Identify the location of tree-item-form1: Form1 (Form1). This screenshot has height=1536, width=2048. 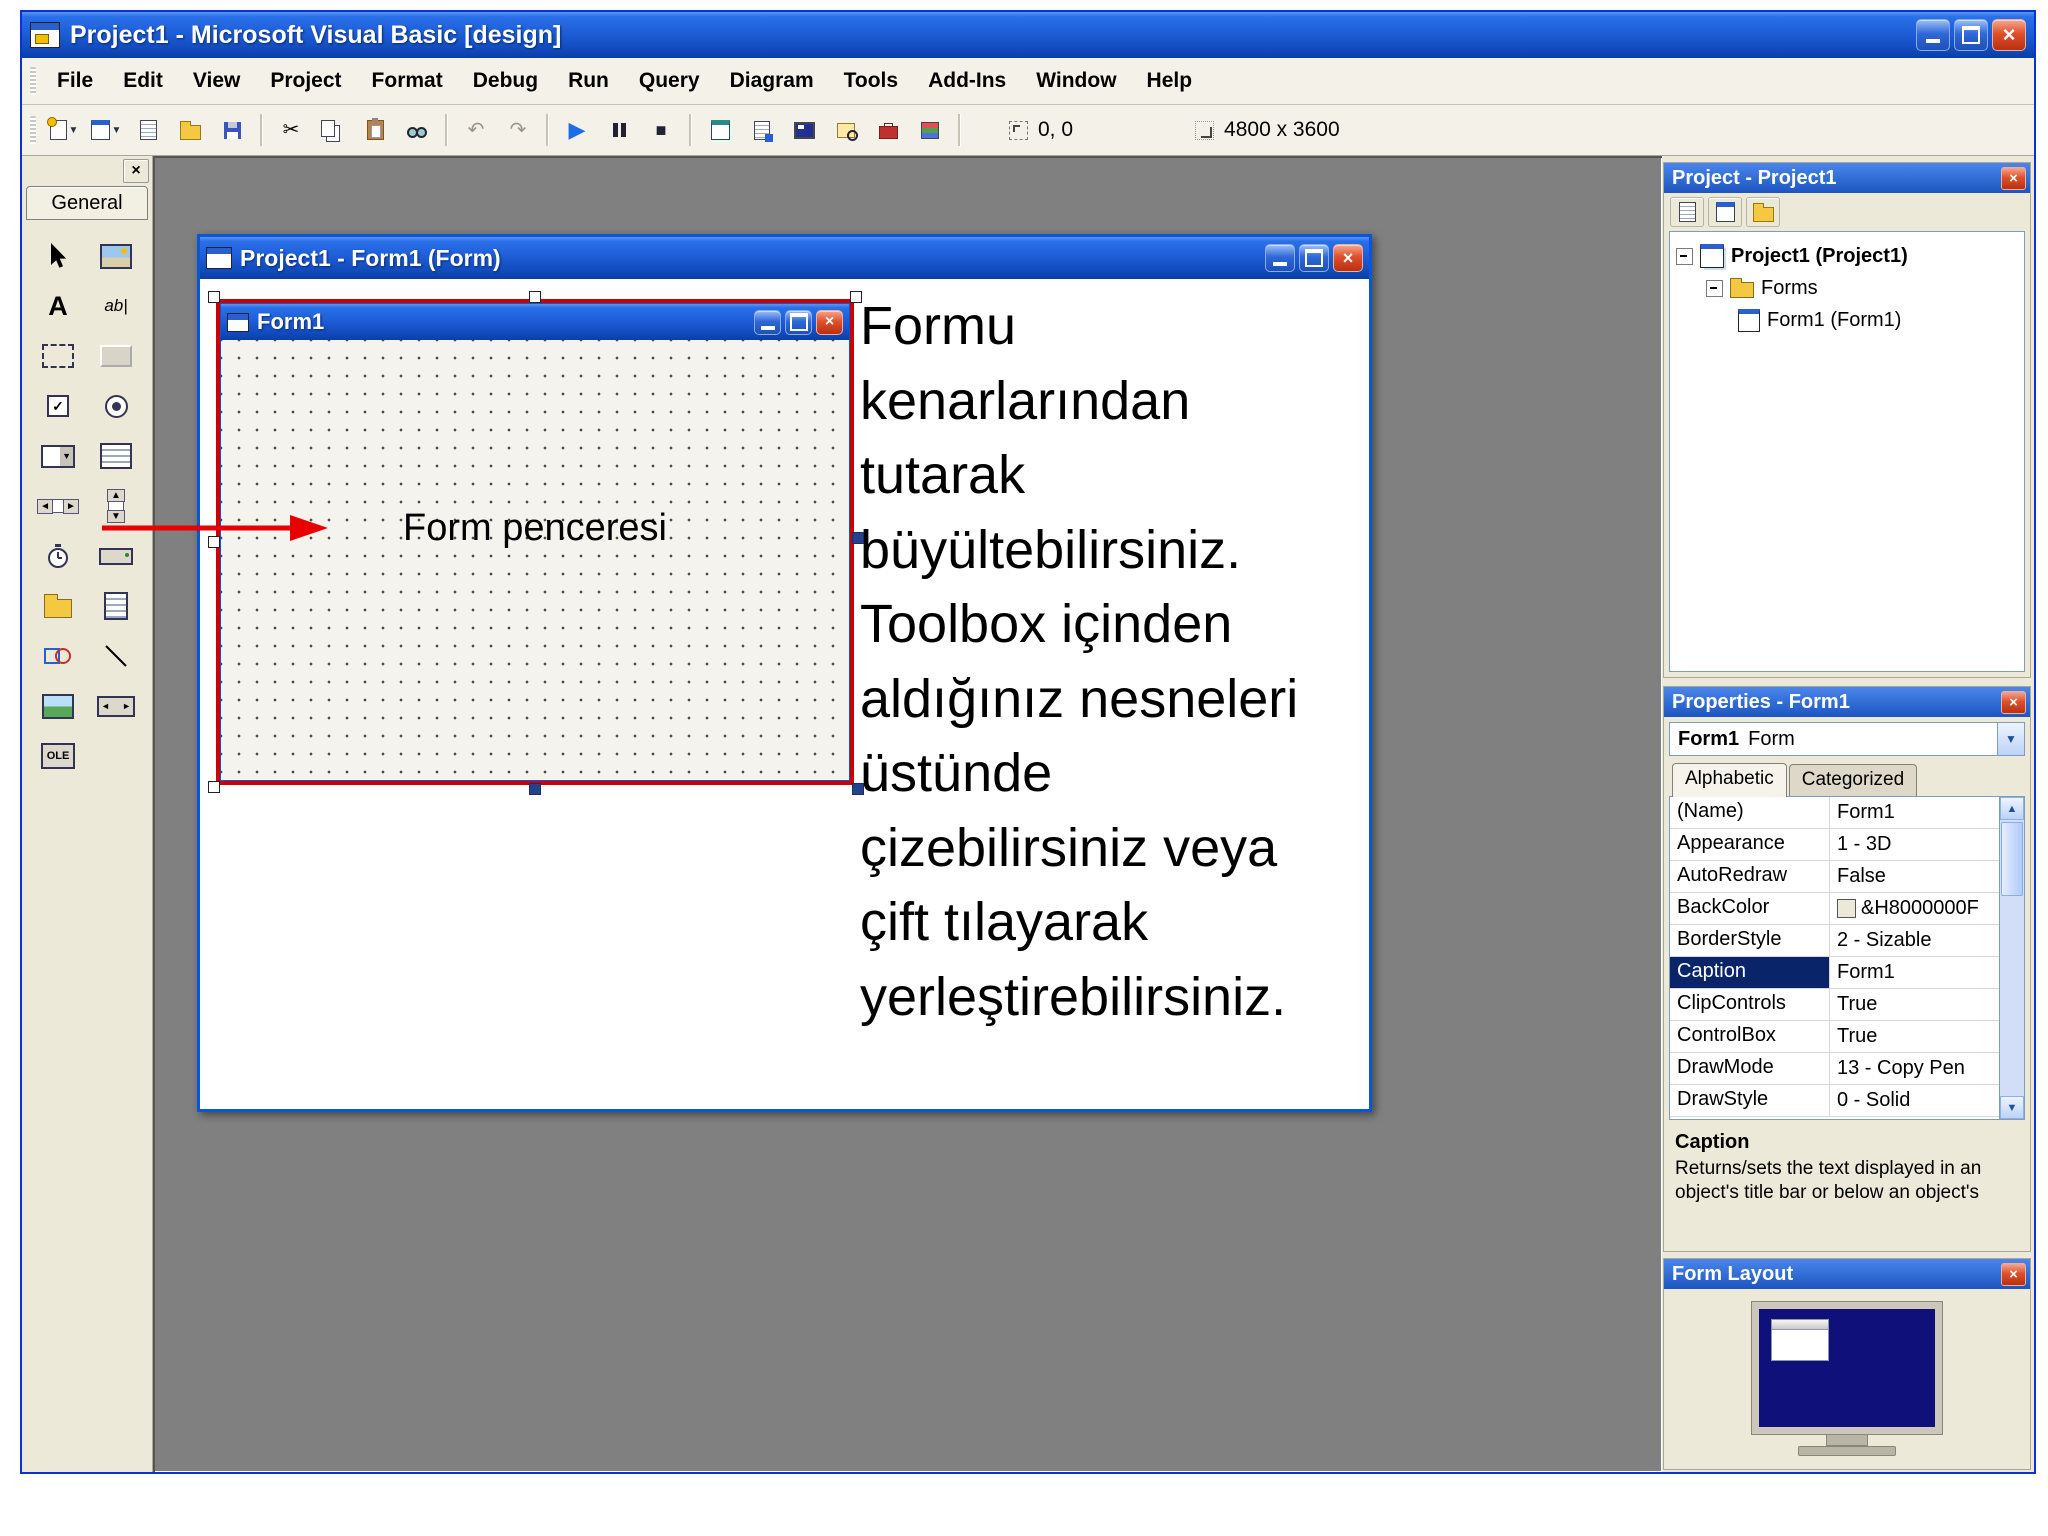
(1878, 320).